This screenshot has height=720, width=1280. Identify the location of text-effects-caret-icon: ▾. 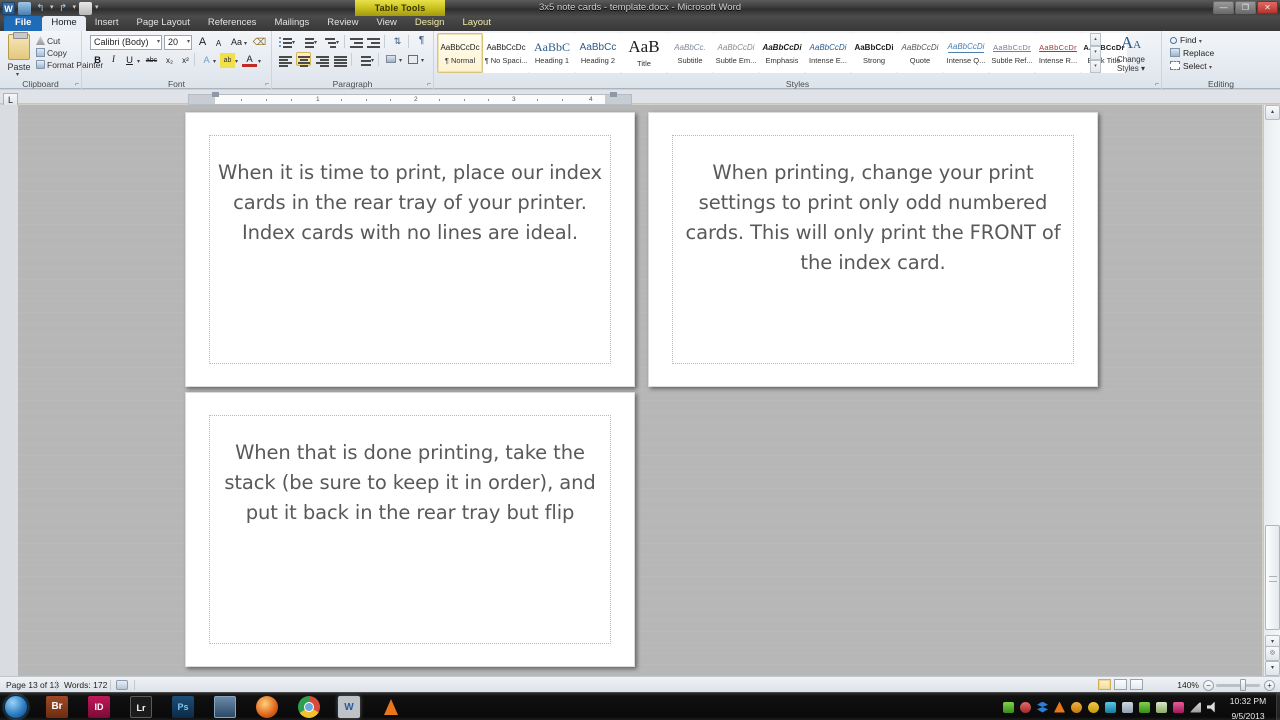
(214, 61).